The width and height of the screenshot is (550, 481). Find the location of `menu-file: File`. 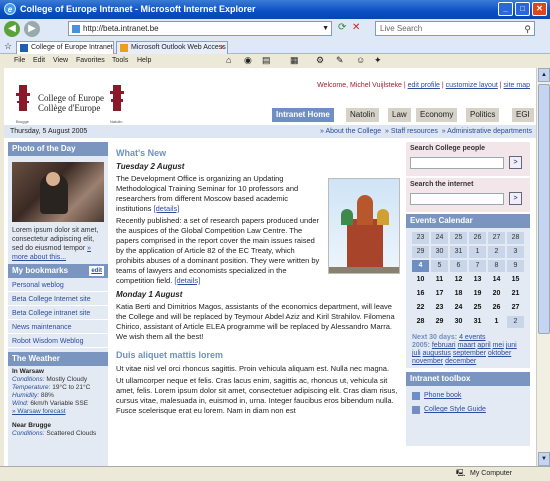

menu-file: File is located at coordinates (19, 60).